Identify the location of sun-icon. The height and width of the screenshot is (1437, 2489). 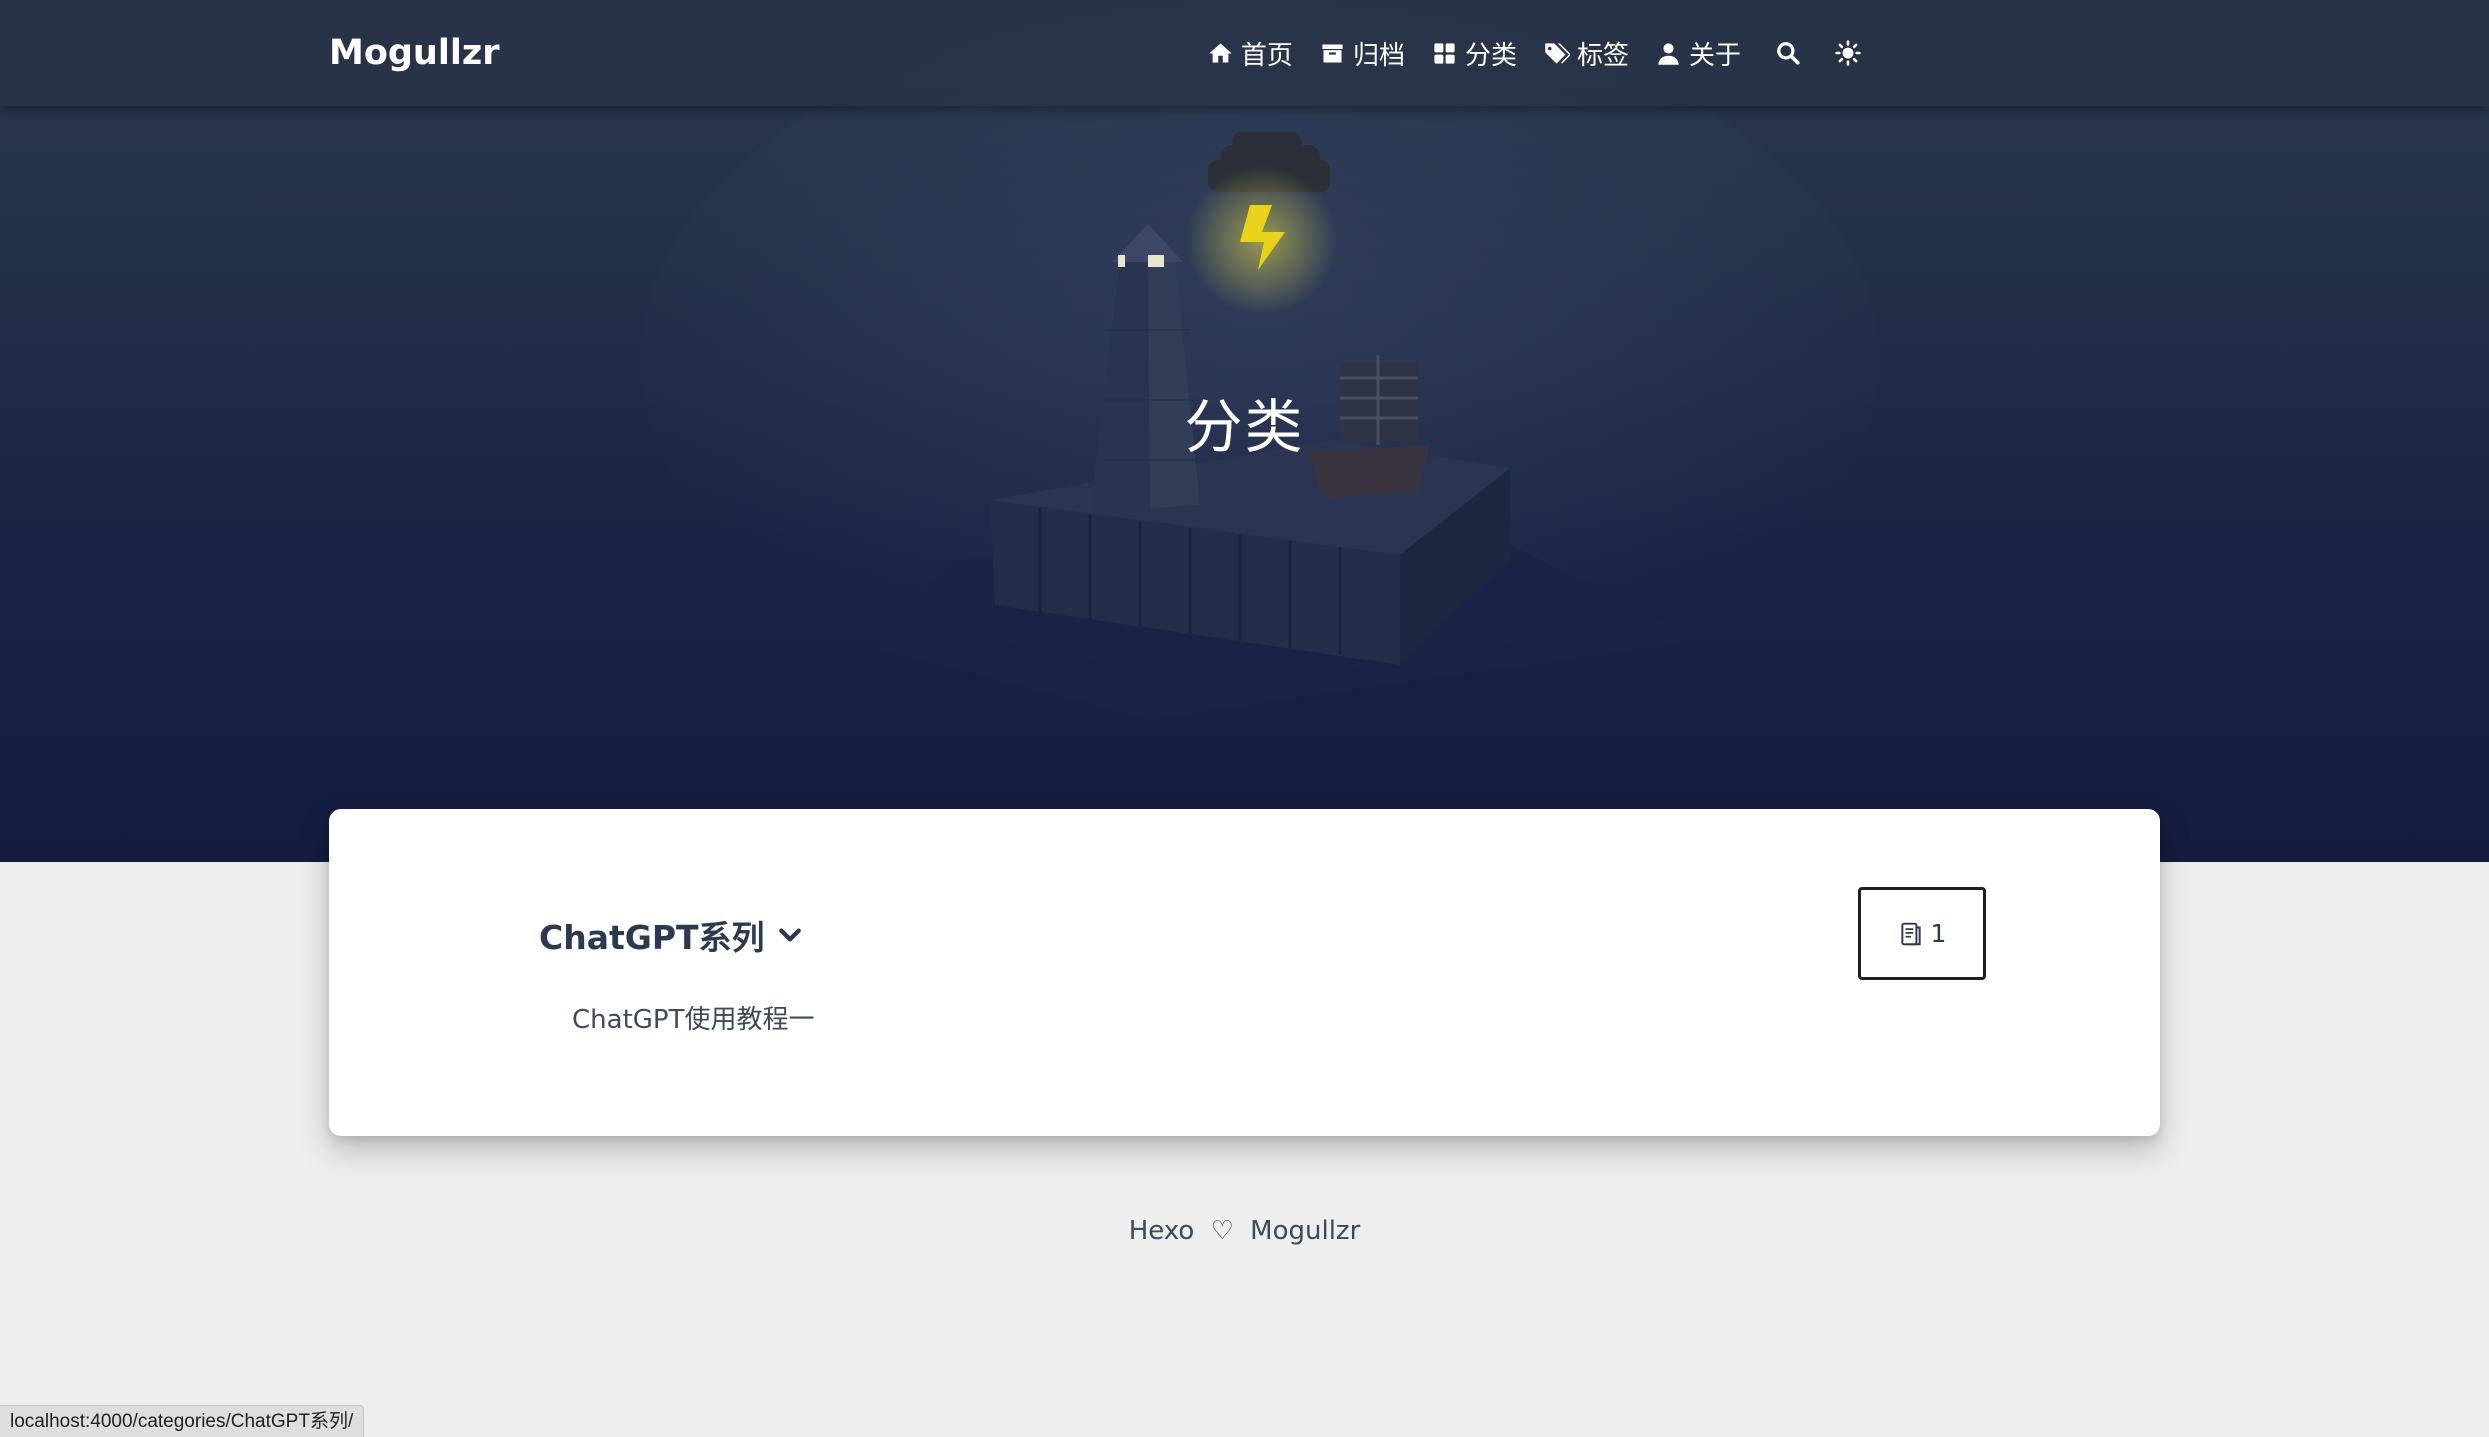
(1848, 53).